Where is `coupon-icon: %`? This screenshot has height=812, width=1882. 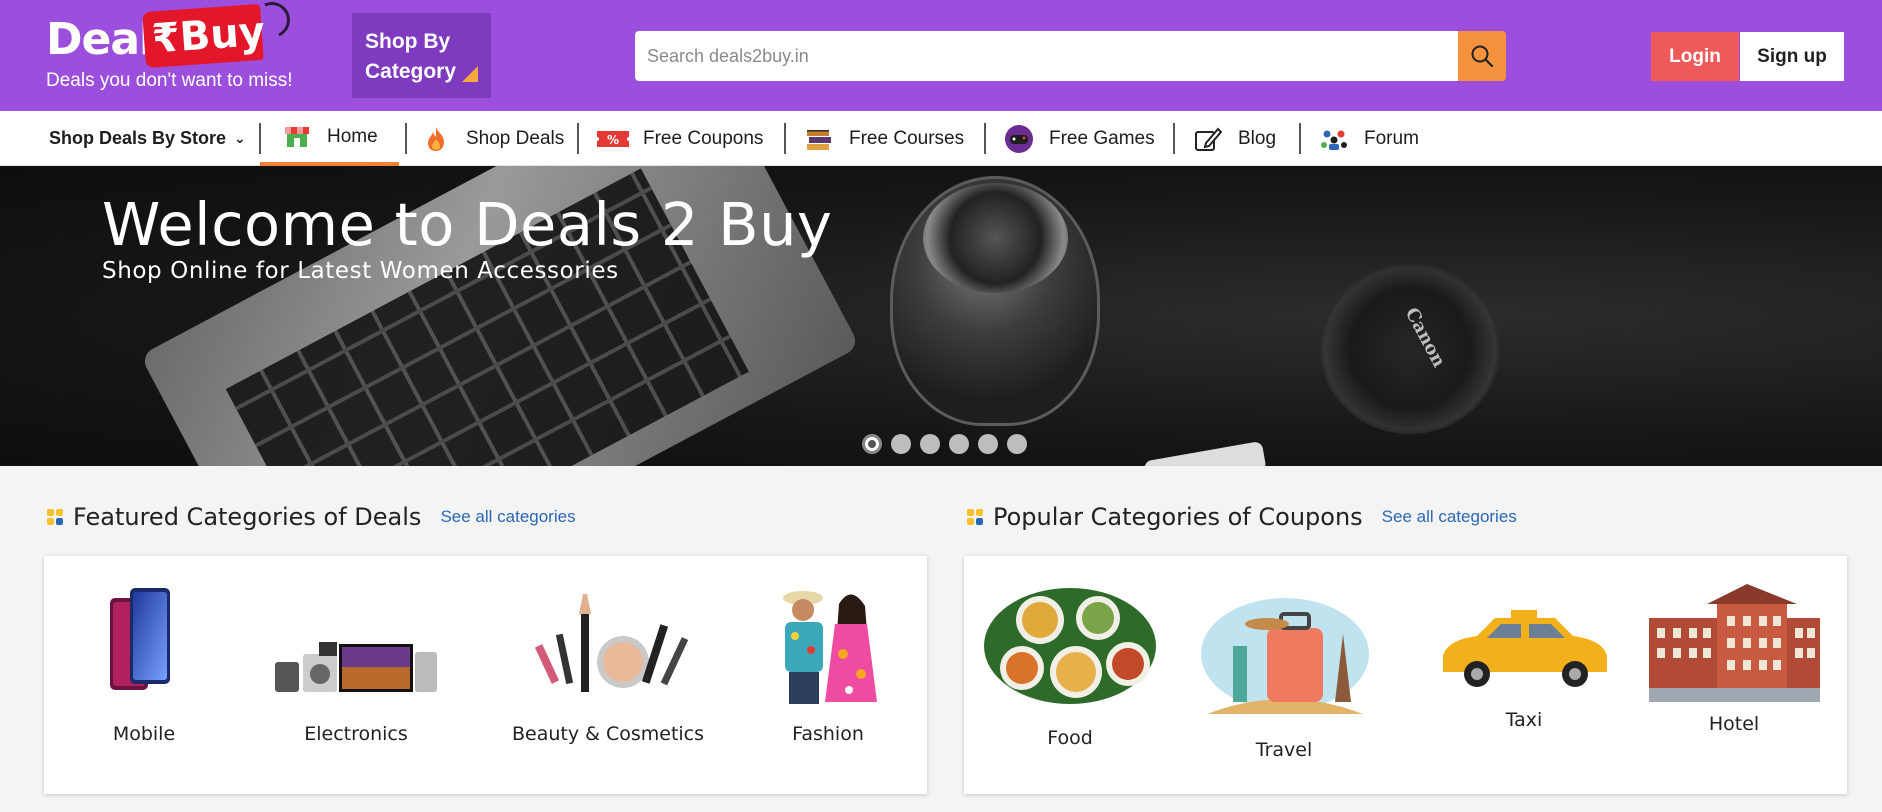
coupon-icon: % is located at coordinates (613, 139).